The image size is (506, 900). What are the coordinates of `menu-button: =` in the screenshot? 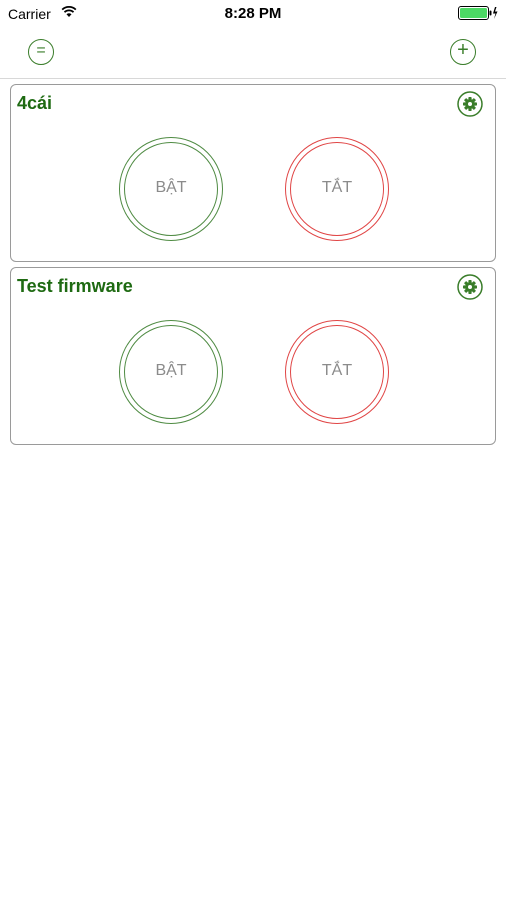 It's located at (41, 52).